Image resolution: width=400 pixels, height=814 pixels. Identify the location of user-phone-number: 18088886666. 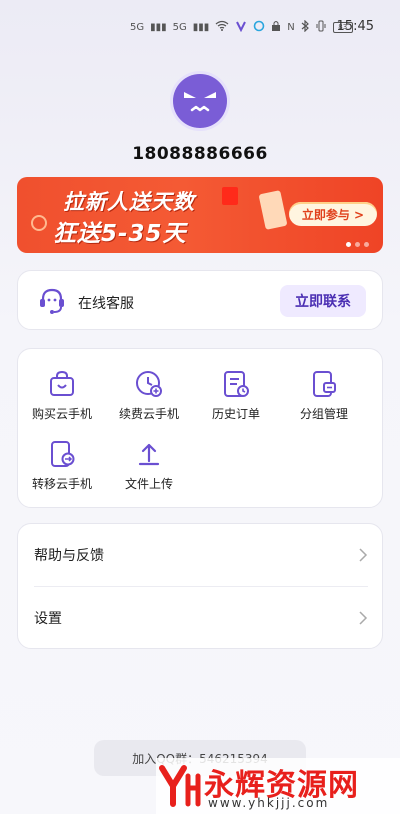
(200, 154).